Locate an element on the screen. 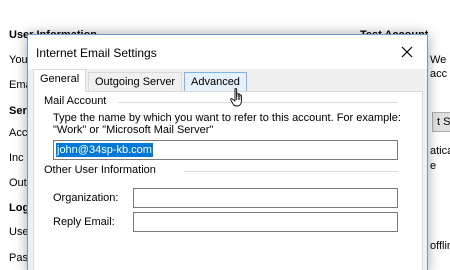  hand-pointer-icon is located at coordinates (236, 97).